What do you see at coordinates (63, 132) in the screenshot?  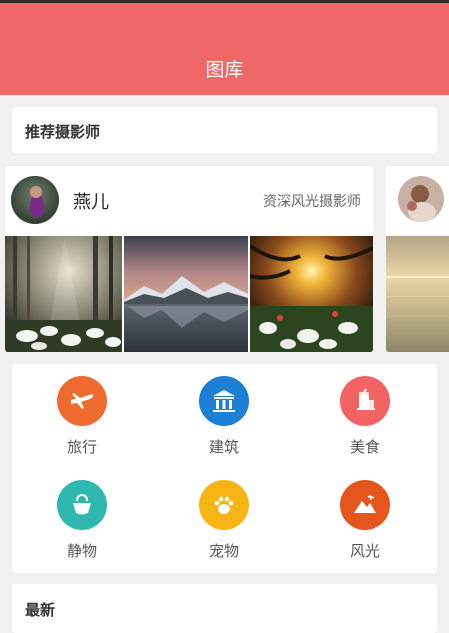 I see `recommend-label: 推荐摄影师` at bounding box center [63, 132].